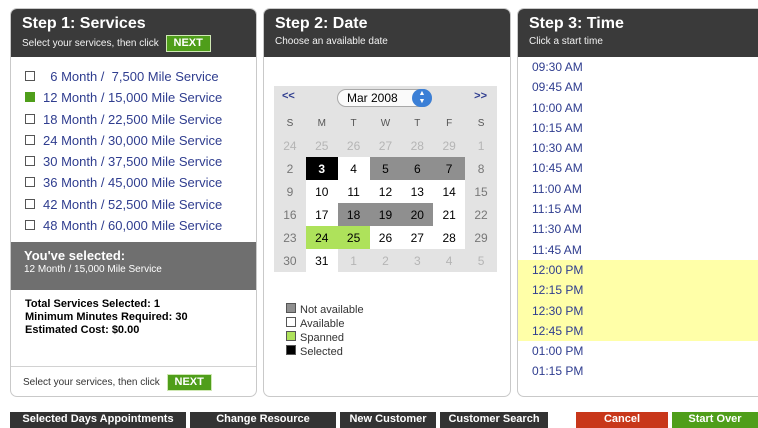 The height and width of the screenshot is (428, 758). What do you see at coordinates (189, 382) in the screenshot?
I see `next-button-bottom: NEXT` at bounding box center [189, 382].